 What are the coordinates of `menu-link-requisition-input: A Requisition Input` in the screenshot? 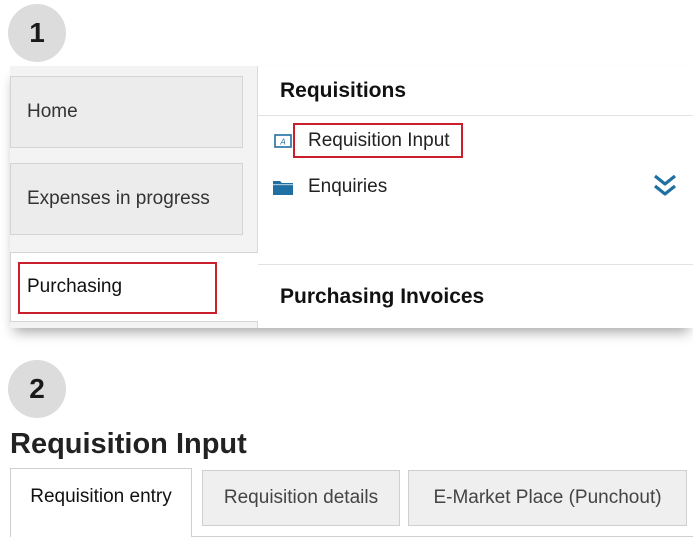 It's located at (361, 141).